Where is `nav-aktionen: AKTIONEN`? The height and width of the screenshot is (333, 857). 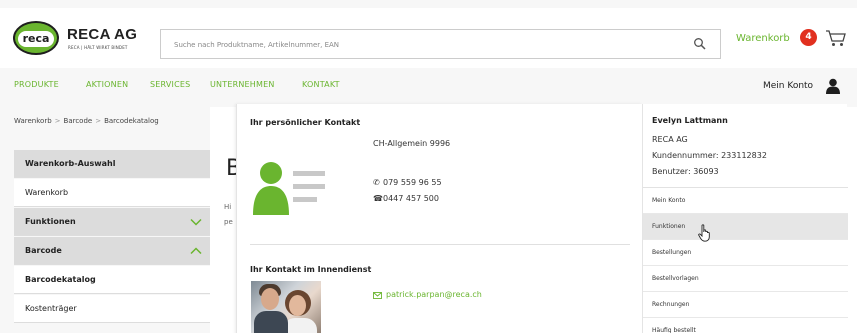
nav-aktionen: AKTIONEN is located at coordinates (107, 84).